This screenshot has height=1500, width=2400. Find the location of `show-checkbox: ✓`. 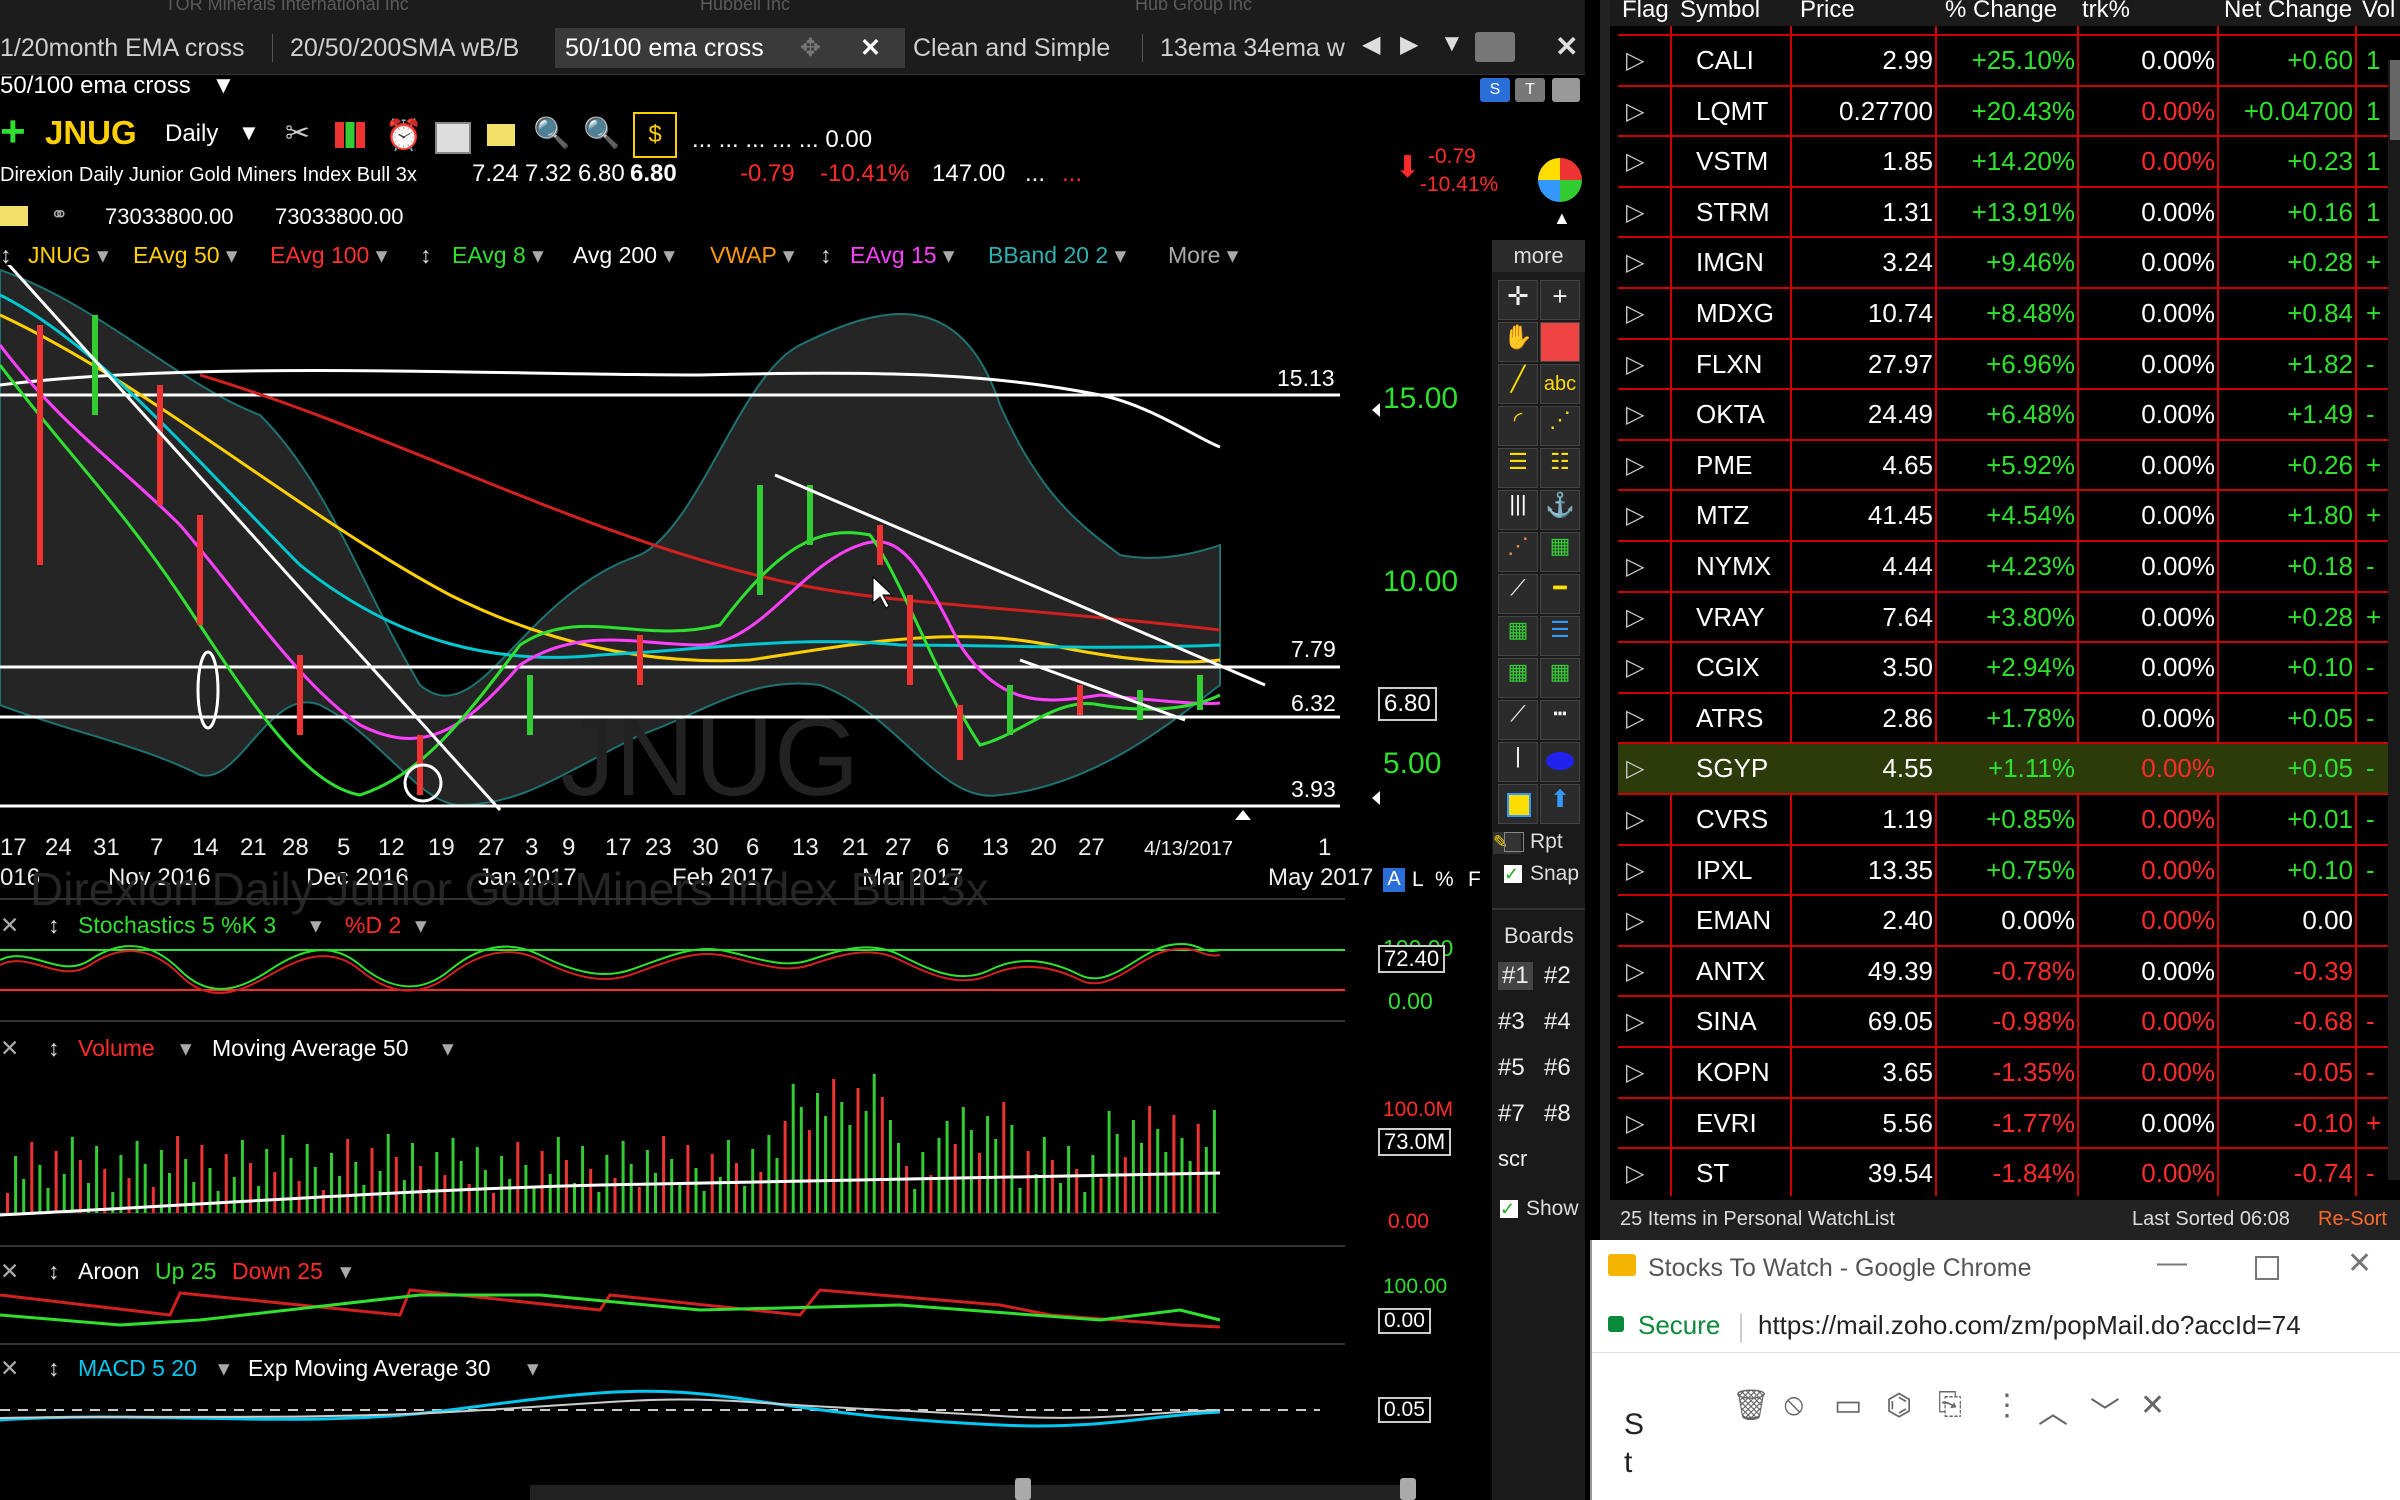

show-checkbox: ✓ is located at coordinates (1509, 1209).